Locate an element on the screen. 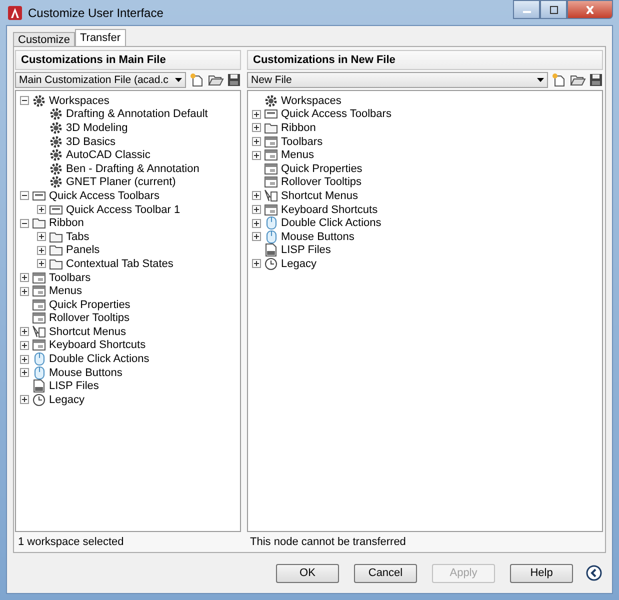 Image resolution: width=619 pixels, height=600 pixels. close-icon is located at coordinates (590, 10).